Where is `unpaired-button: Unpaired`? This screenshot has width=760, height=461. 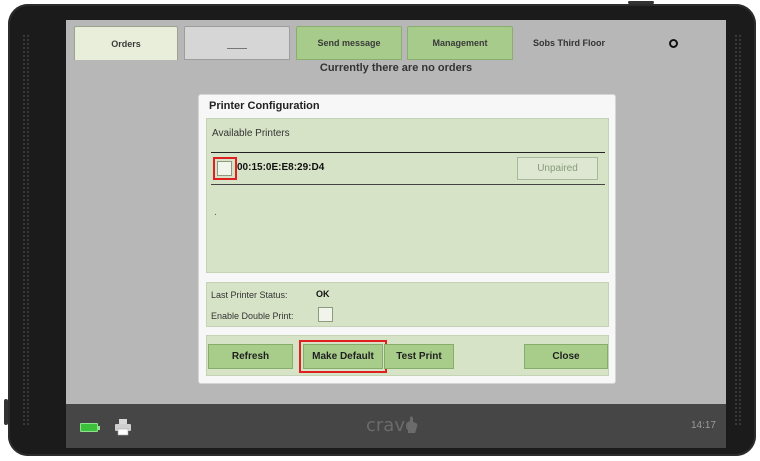 unpaired-button: Unpaired is located at coordinates (557, 168).